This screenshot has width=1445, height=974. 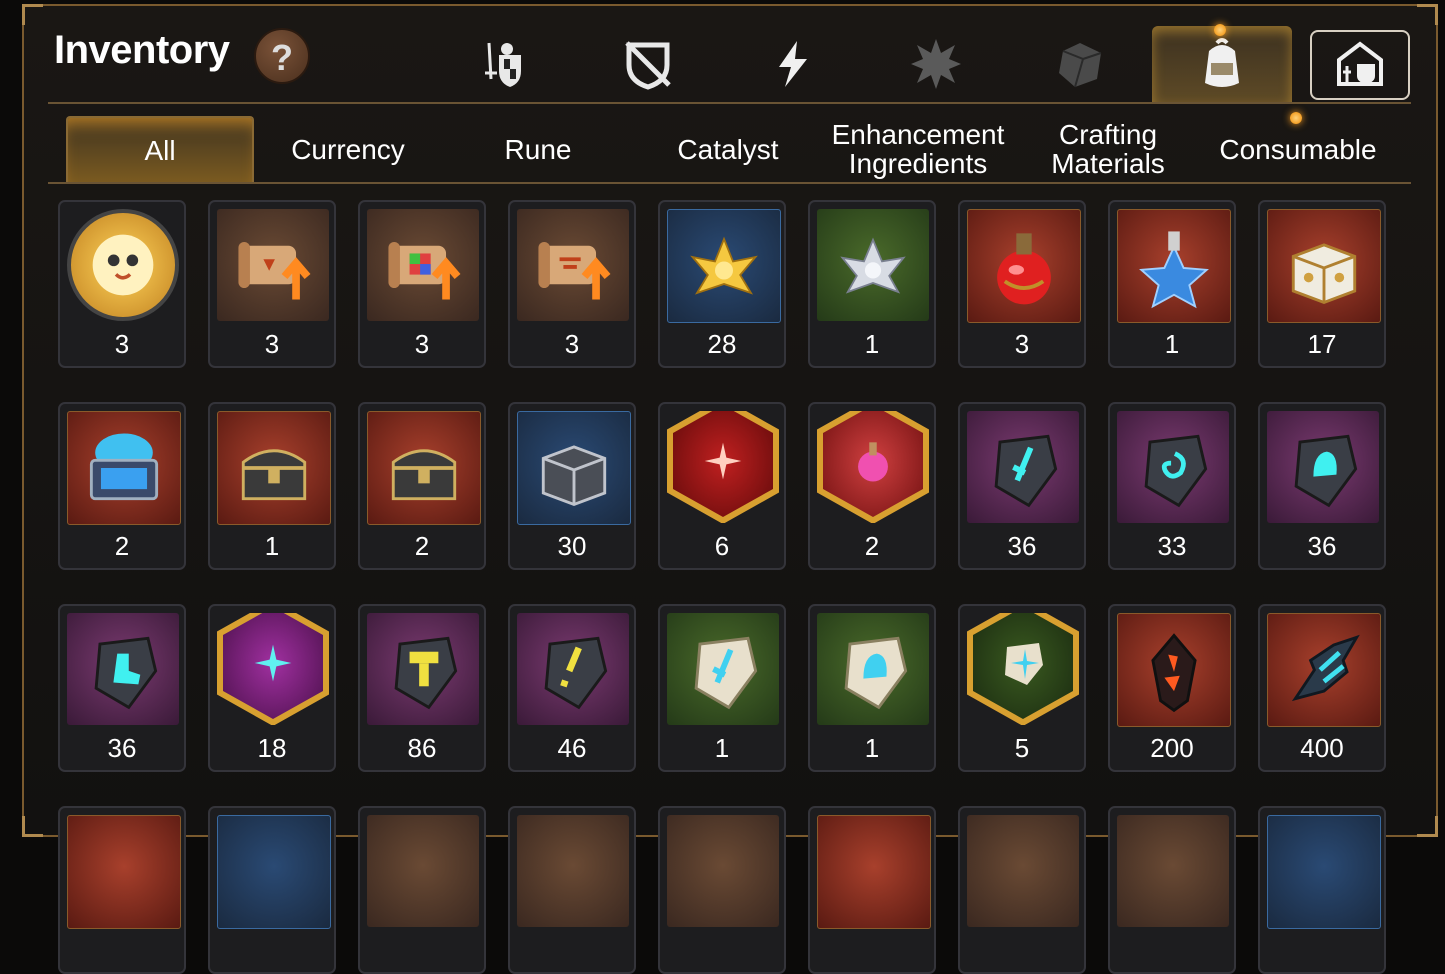 I want to click on spiral-rune-icon, so click(x=1176, y=471).